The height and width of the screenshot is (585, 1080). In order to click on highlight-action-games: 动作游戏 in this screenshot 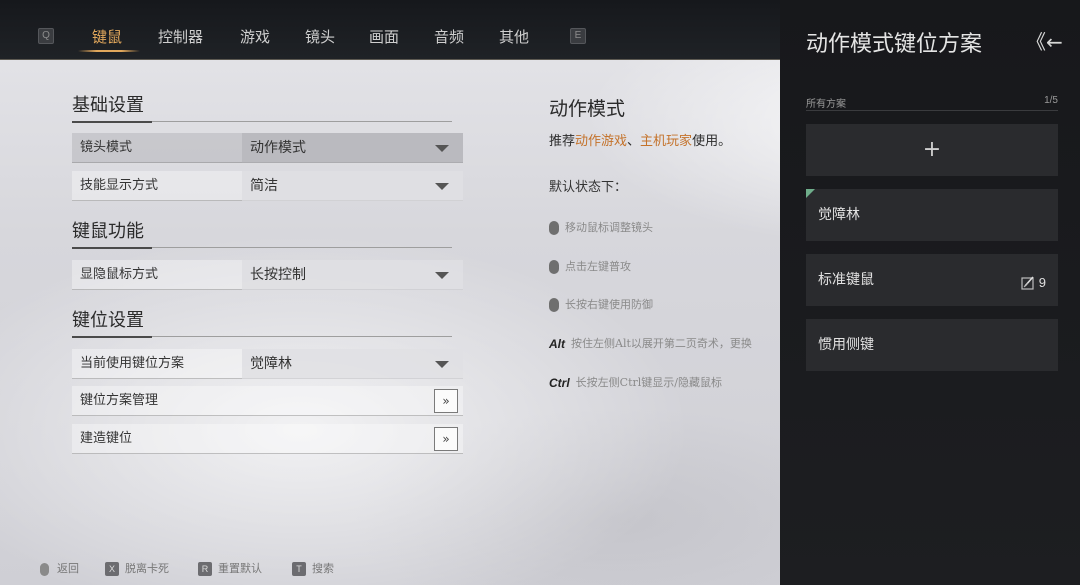, I will do `click(601, 141)`.